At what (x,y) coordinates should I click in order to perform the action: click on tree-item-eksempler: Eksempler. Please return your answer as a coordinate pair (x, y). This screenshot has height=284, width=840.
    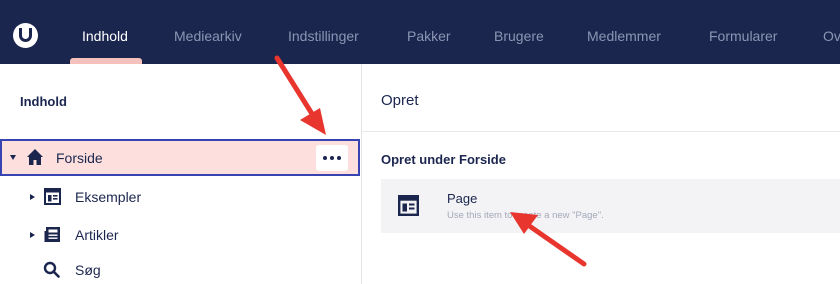
    Looking at the image, I should click on (180, 197).